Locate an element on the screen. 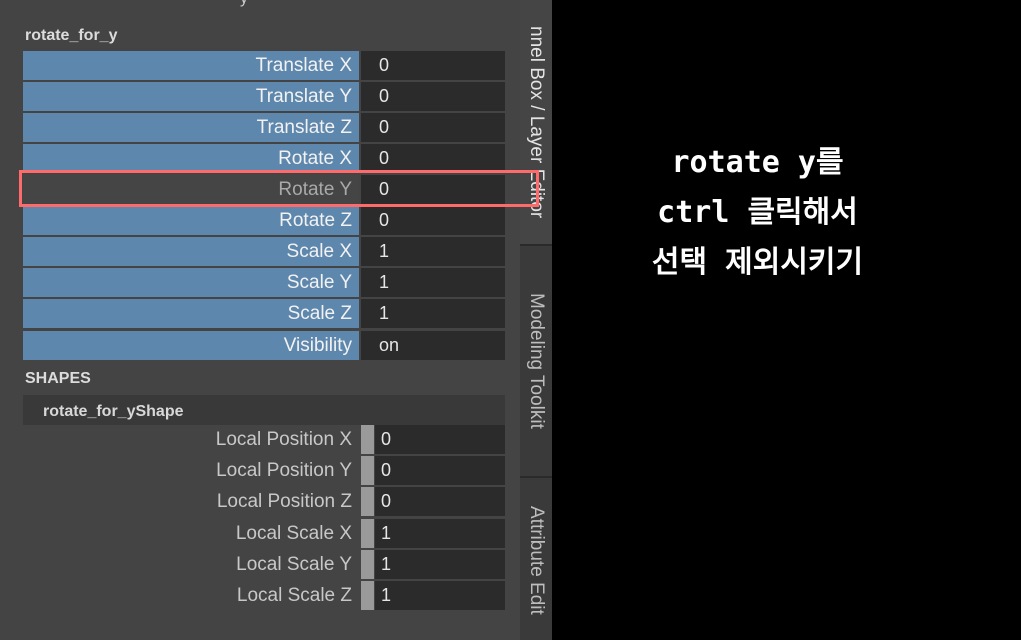 This screenshot has width=1021, height=640. attribute-label: Scale X is located at coordinates (191, 251).